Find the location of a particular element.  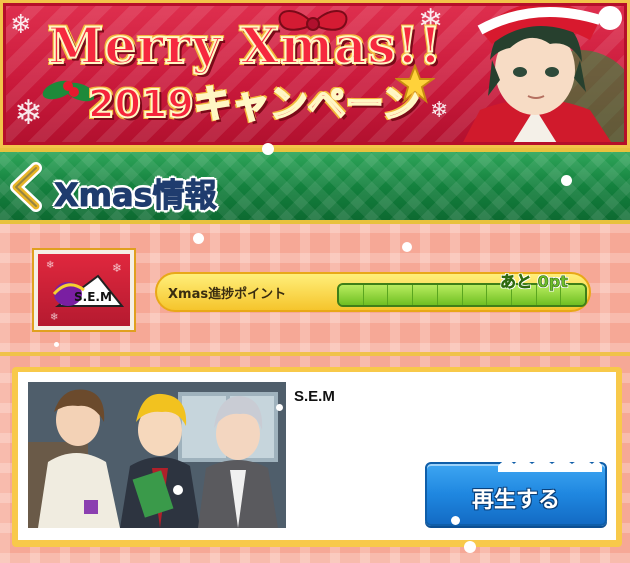

chevron-left-icon is located at coordinates (26, 187).